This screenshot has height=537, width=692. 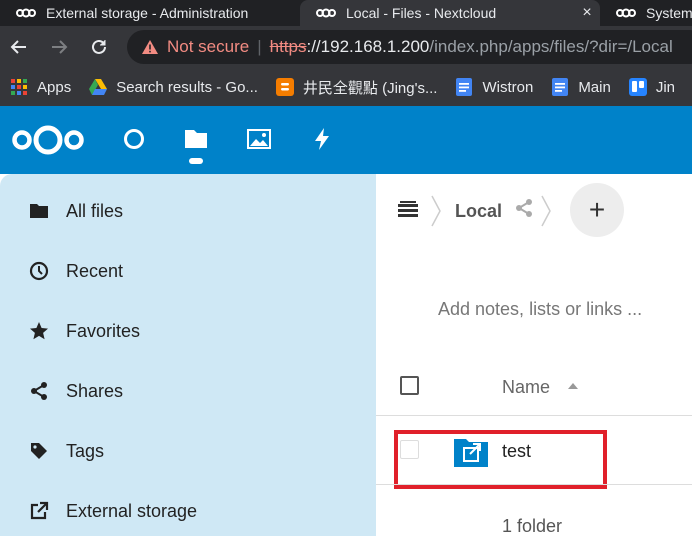 What do you see at coordinates (39, 451) in the screenshot?
I see `tag-icon` at bounding box center [39, 451].